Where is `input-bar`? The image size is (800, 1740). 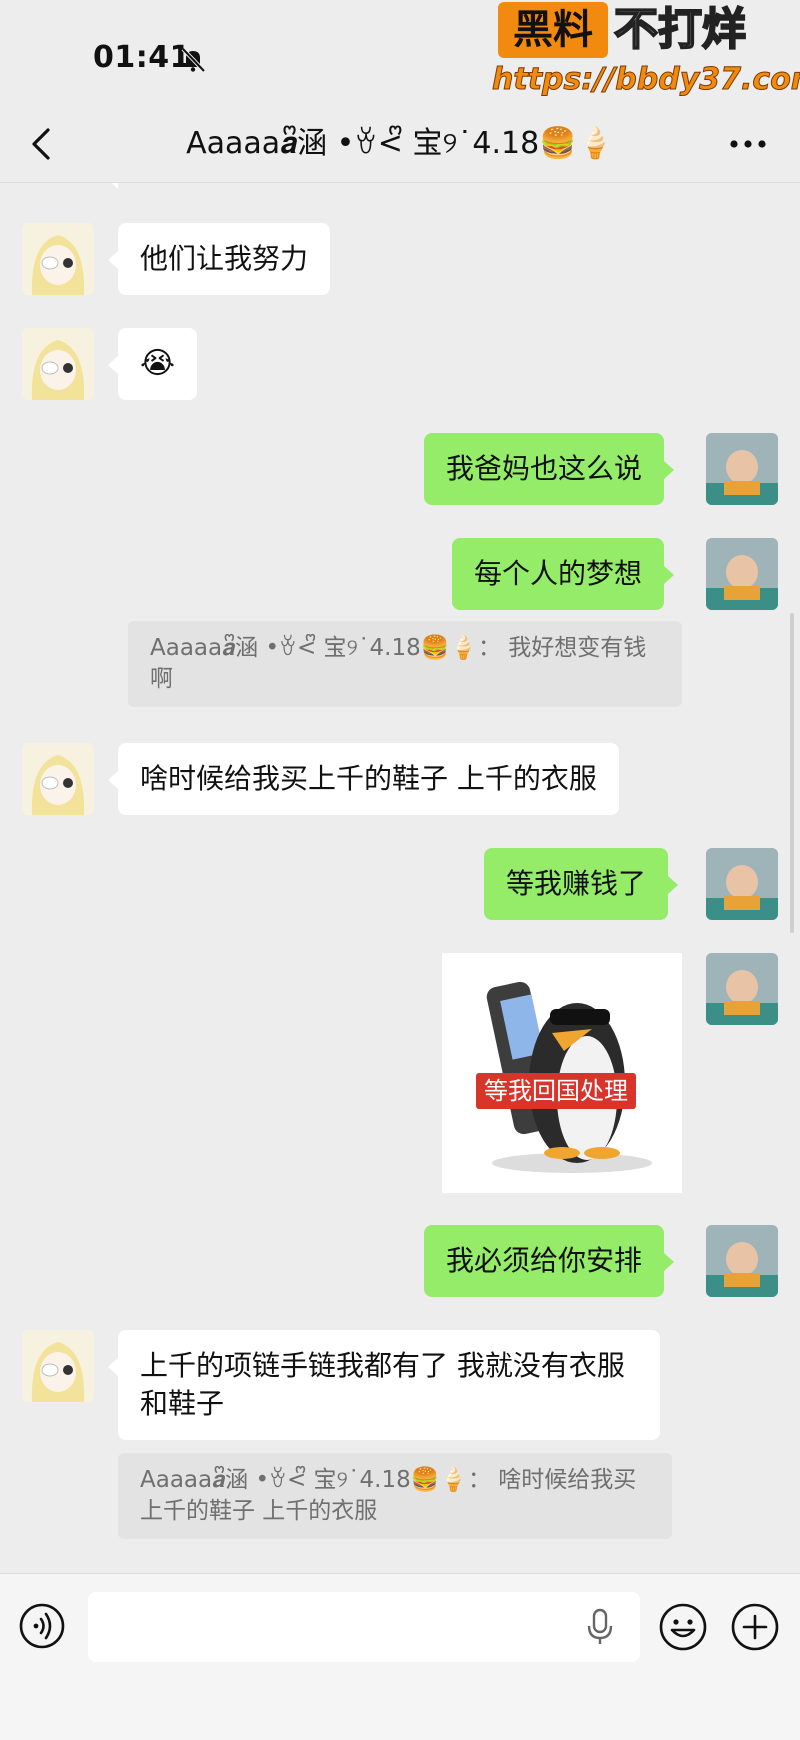 input-bar is located at coordinates (400, 1656).